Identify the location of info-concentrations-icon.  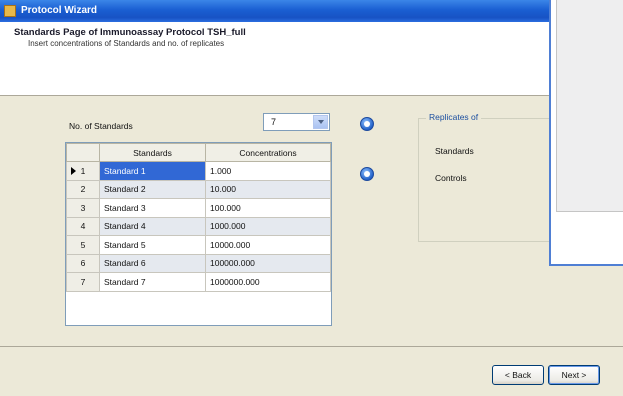
(367, 174).